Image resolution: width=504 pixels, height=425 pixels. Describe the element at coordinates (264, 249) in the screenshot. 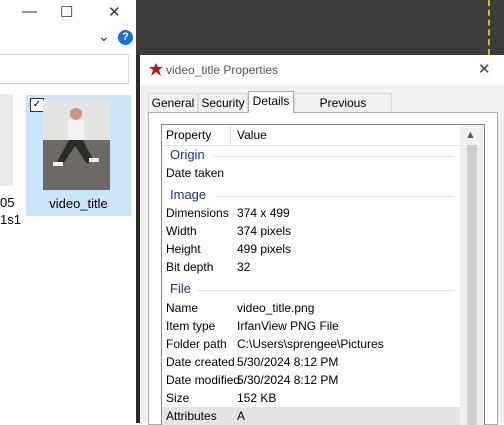

I see `property-value: 499 pixels` at that location.